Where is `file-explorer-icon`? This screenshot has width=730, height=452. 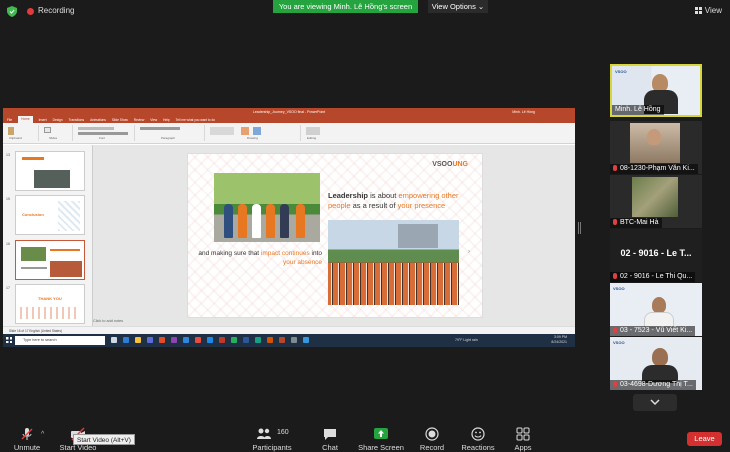 file-explorer-icon is located at coordinates (138, 340).